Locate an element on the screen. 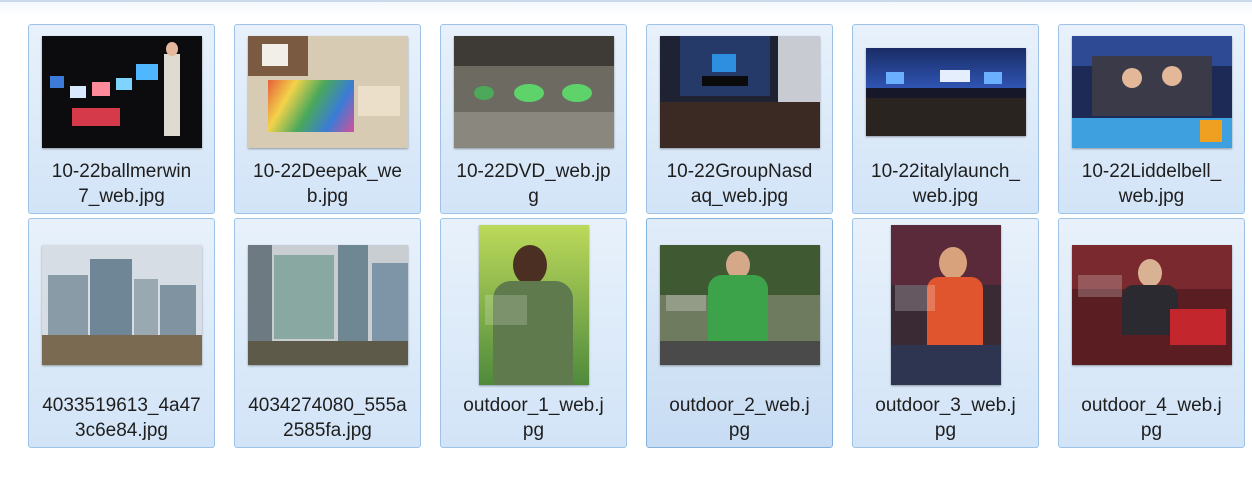 The height and width of the screenshot is (495, 1252). file-tile: 10-22DVD_web.jp g is located at coordinates (533, 119).